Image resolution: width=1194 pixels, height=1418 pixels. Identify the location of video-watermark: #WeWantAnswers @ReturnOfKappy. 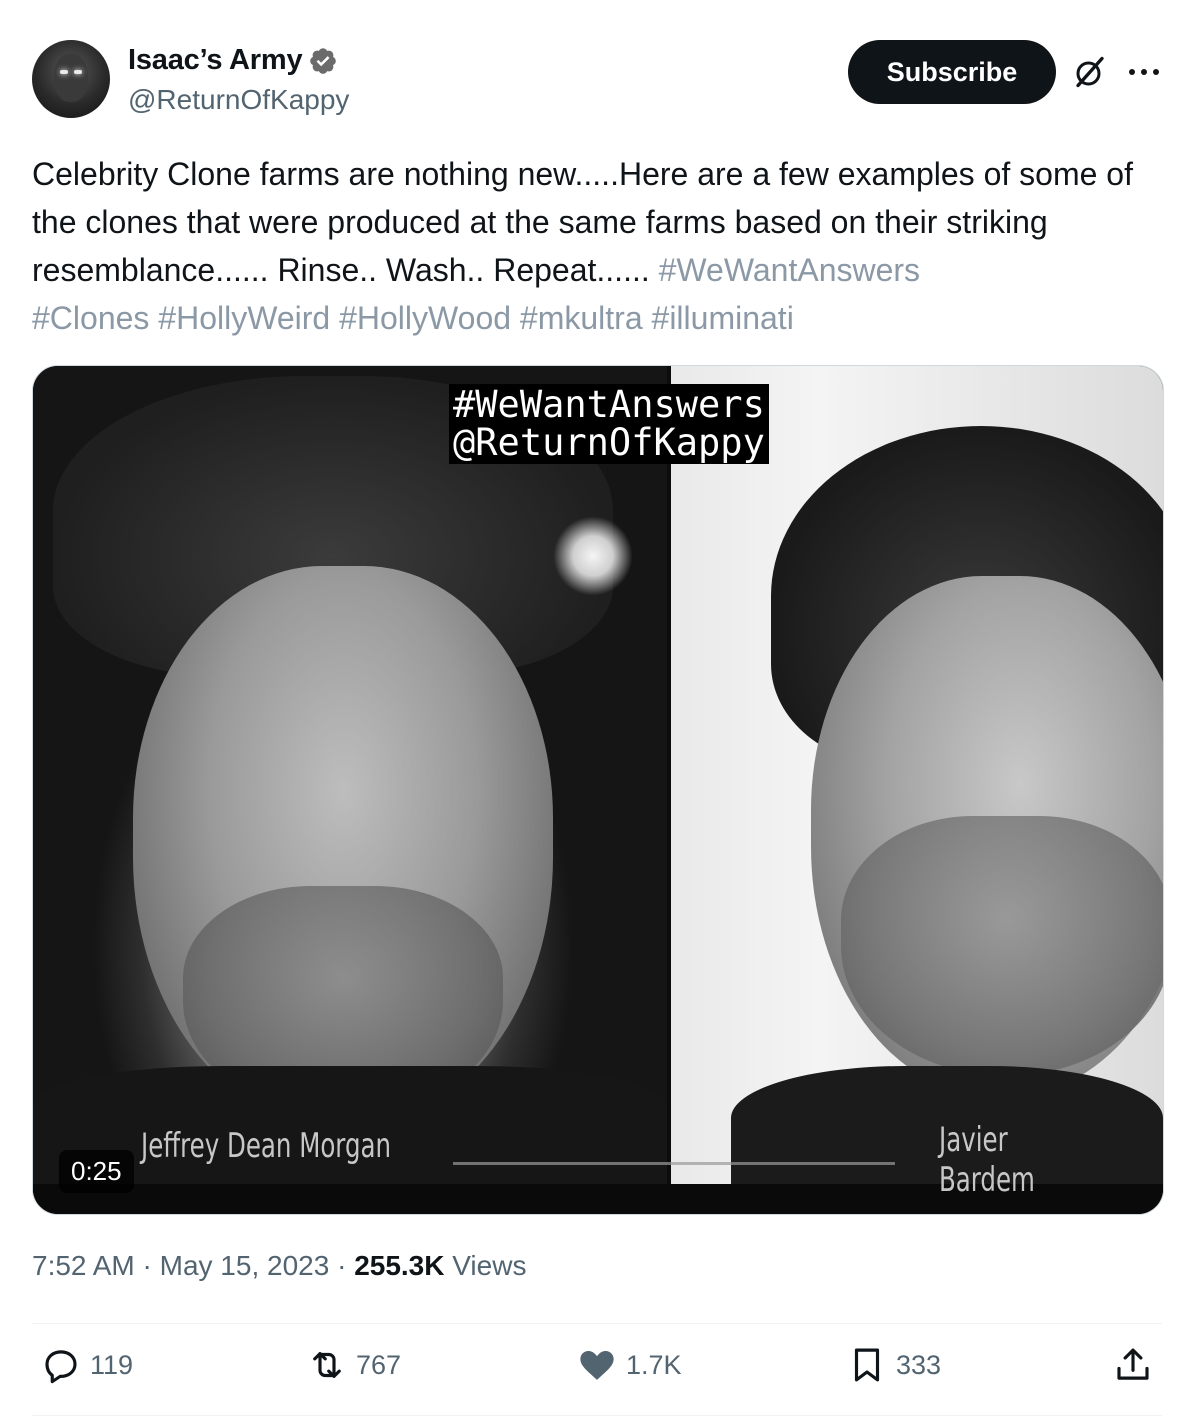
(609, 424).